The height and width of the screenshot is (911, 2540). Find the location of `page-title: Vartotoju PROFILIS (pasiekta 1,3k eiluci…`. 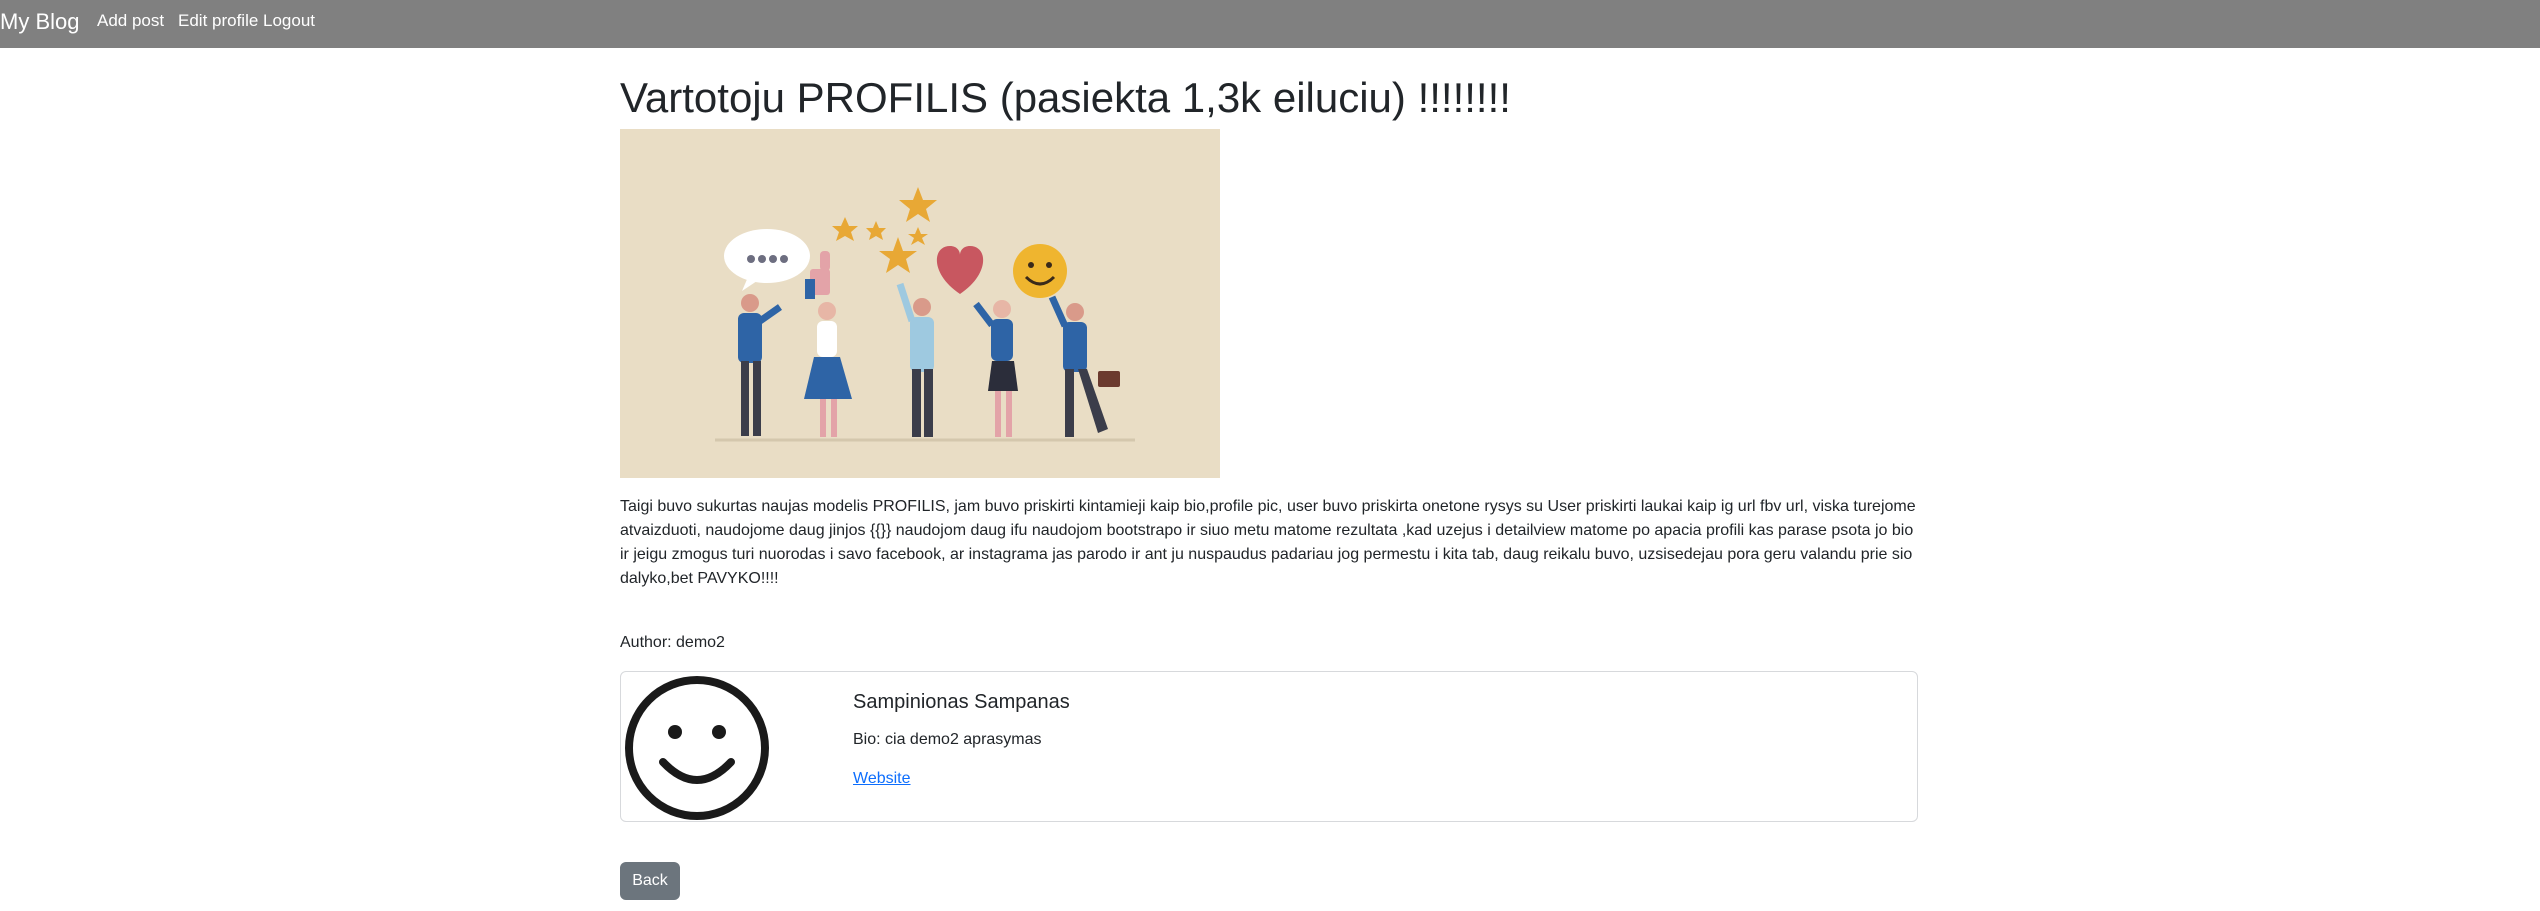

page-title: Vartotoju PROFILIS (pasiekta 1,3k eiluci… is located at coordinates (1065, 97).